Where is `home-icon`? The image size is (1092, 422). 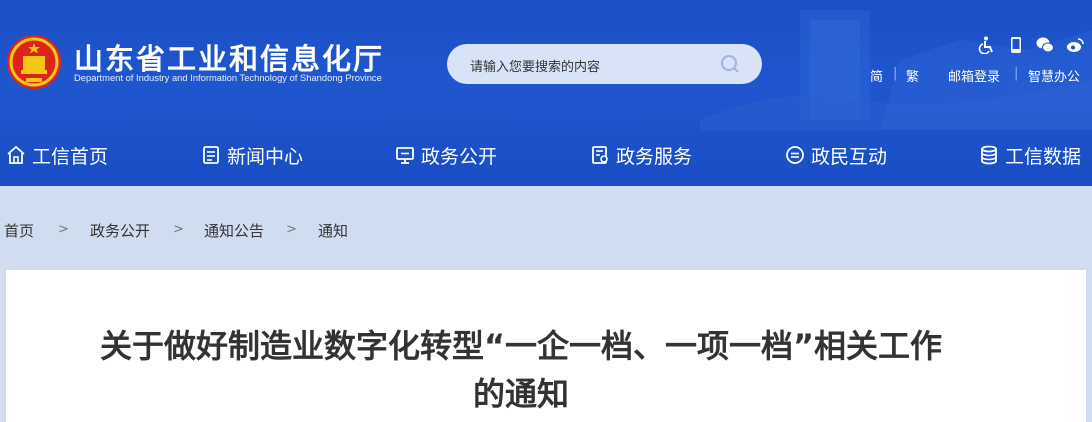 home-icon is located at coordinates (16, 154).